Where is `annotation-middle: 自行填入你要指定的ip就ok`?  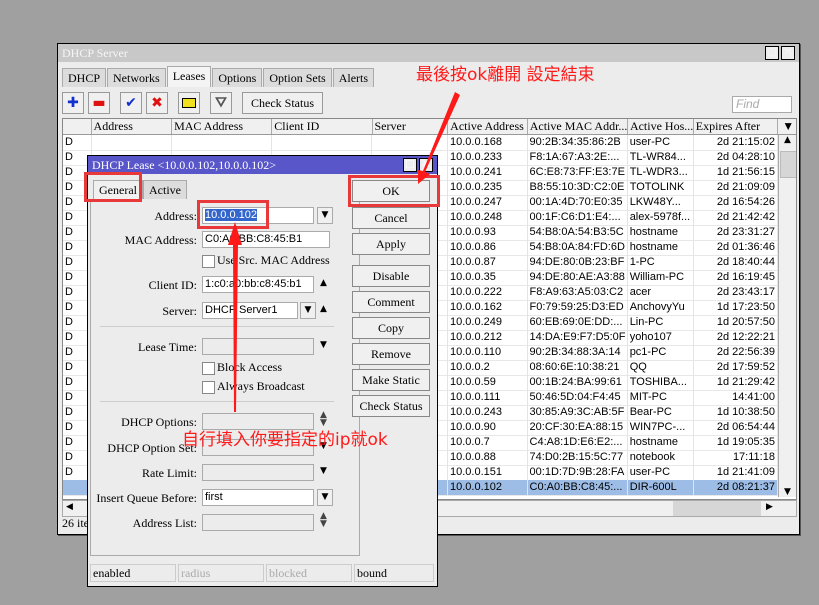
annotation-middle: 自行填入你要指定的ip就ok is located at coordinates (285, 440).